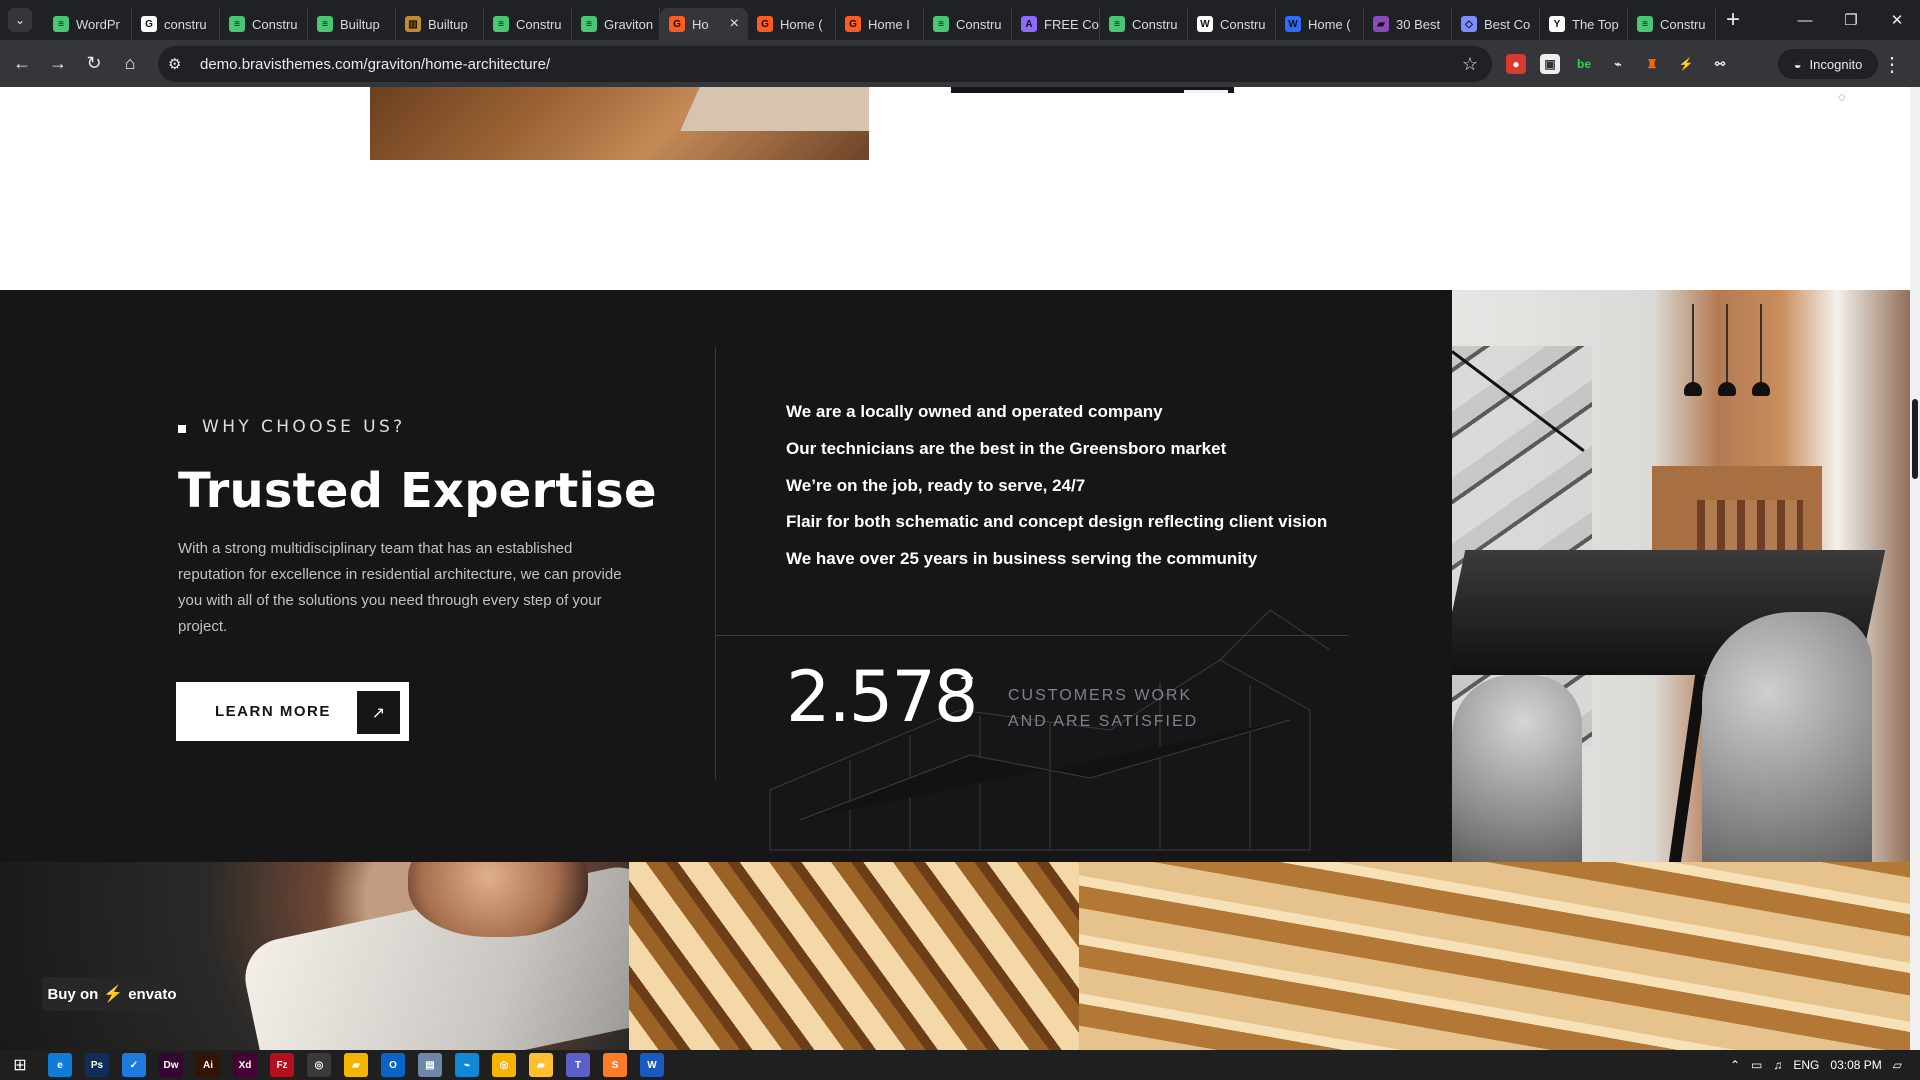 The width and height of the screenshot is (1920, 1080). I want to click on outlook-icon: O, so click(393, 1065).